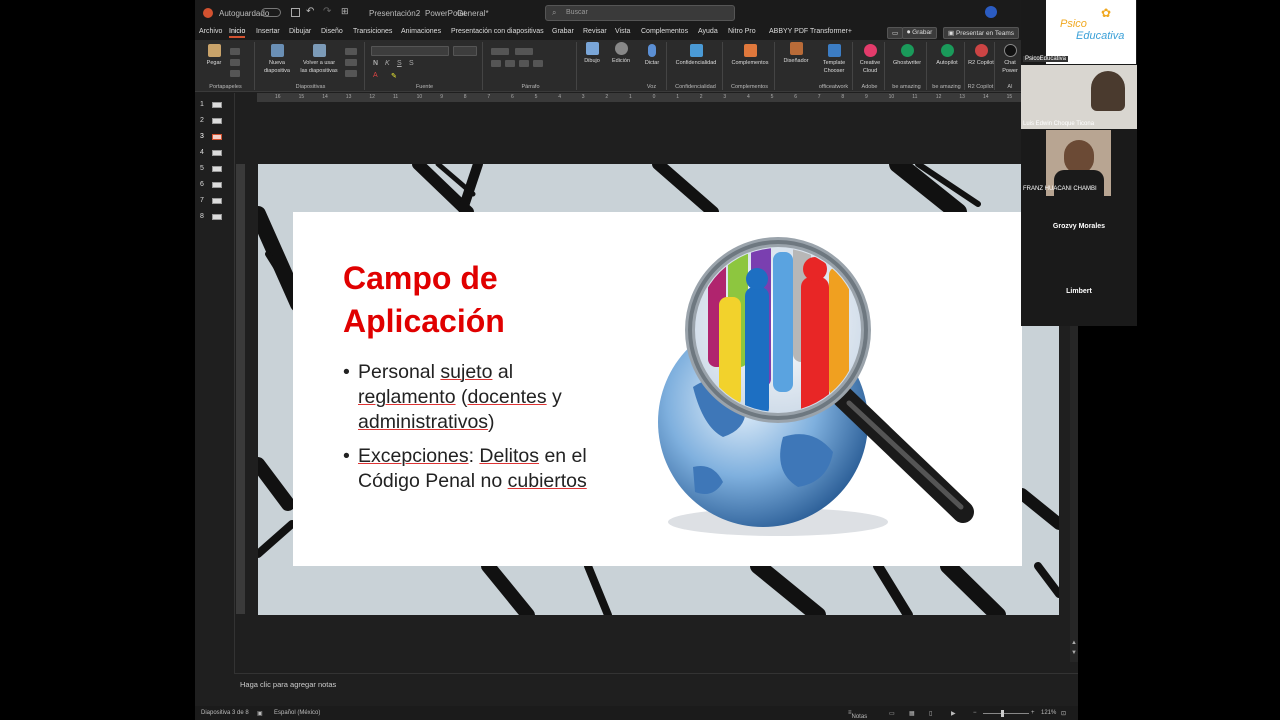 This screenshot has height=720, width=1280. I want to click on ghostwriter-button: Ghostwriter, so click(907, 55).